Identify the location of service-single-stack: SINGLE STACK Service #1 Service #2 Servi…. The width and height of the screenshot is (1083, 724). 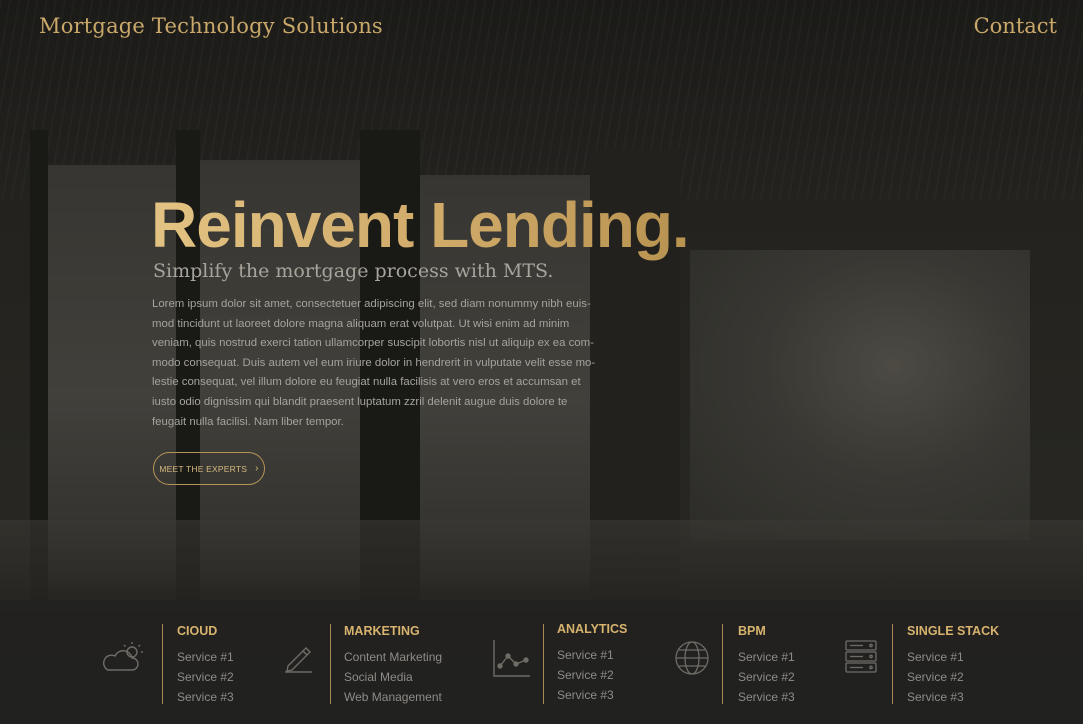
(945, 664).